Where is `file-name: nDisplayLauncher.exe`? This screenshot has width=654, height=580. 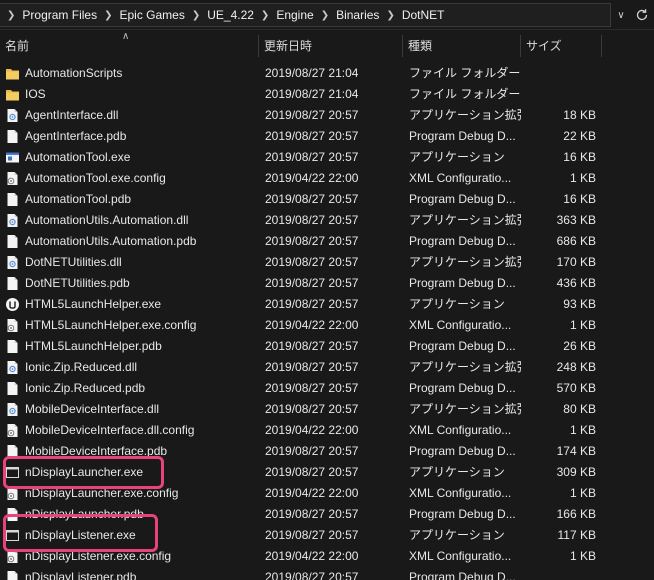 file-name: nDisplayLauncher.exe is located at coordinates (84, 472).